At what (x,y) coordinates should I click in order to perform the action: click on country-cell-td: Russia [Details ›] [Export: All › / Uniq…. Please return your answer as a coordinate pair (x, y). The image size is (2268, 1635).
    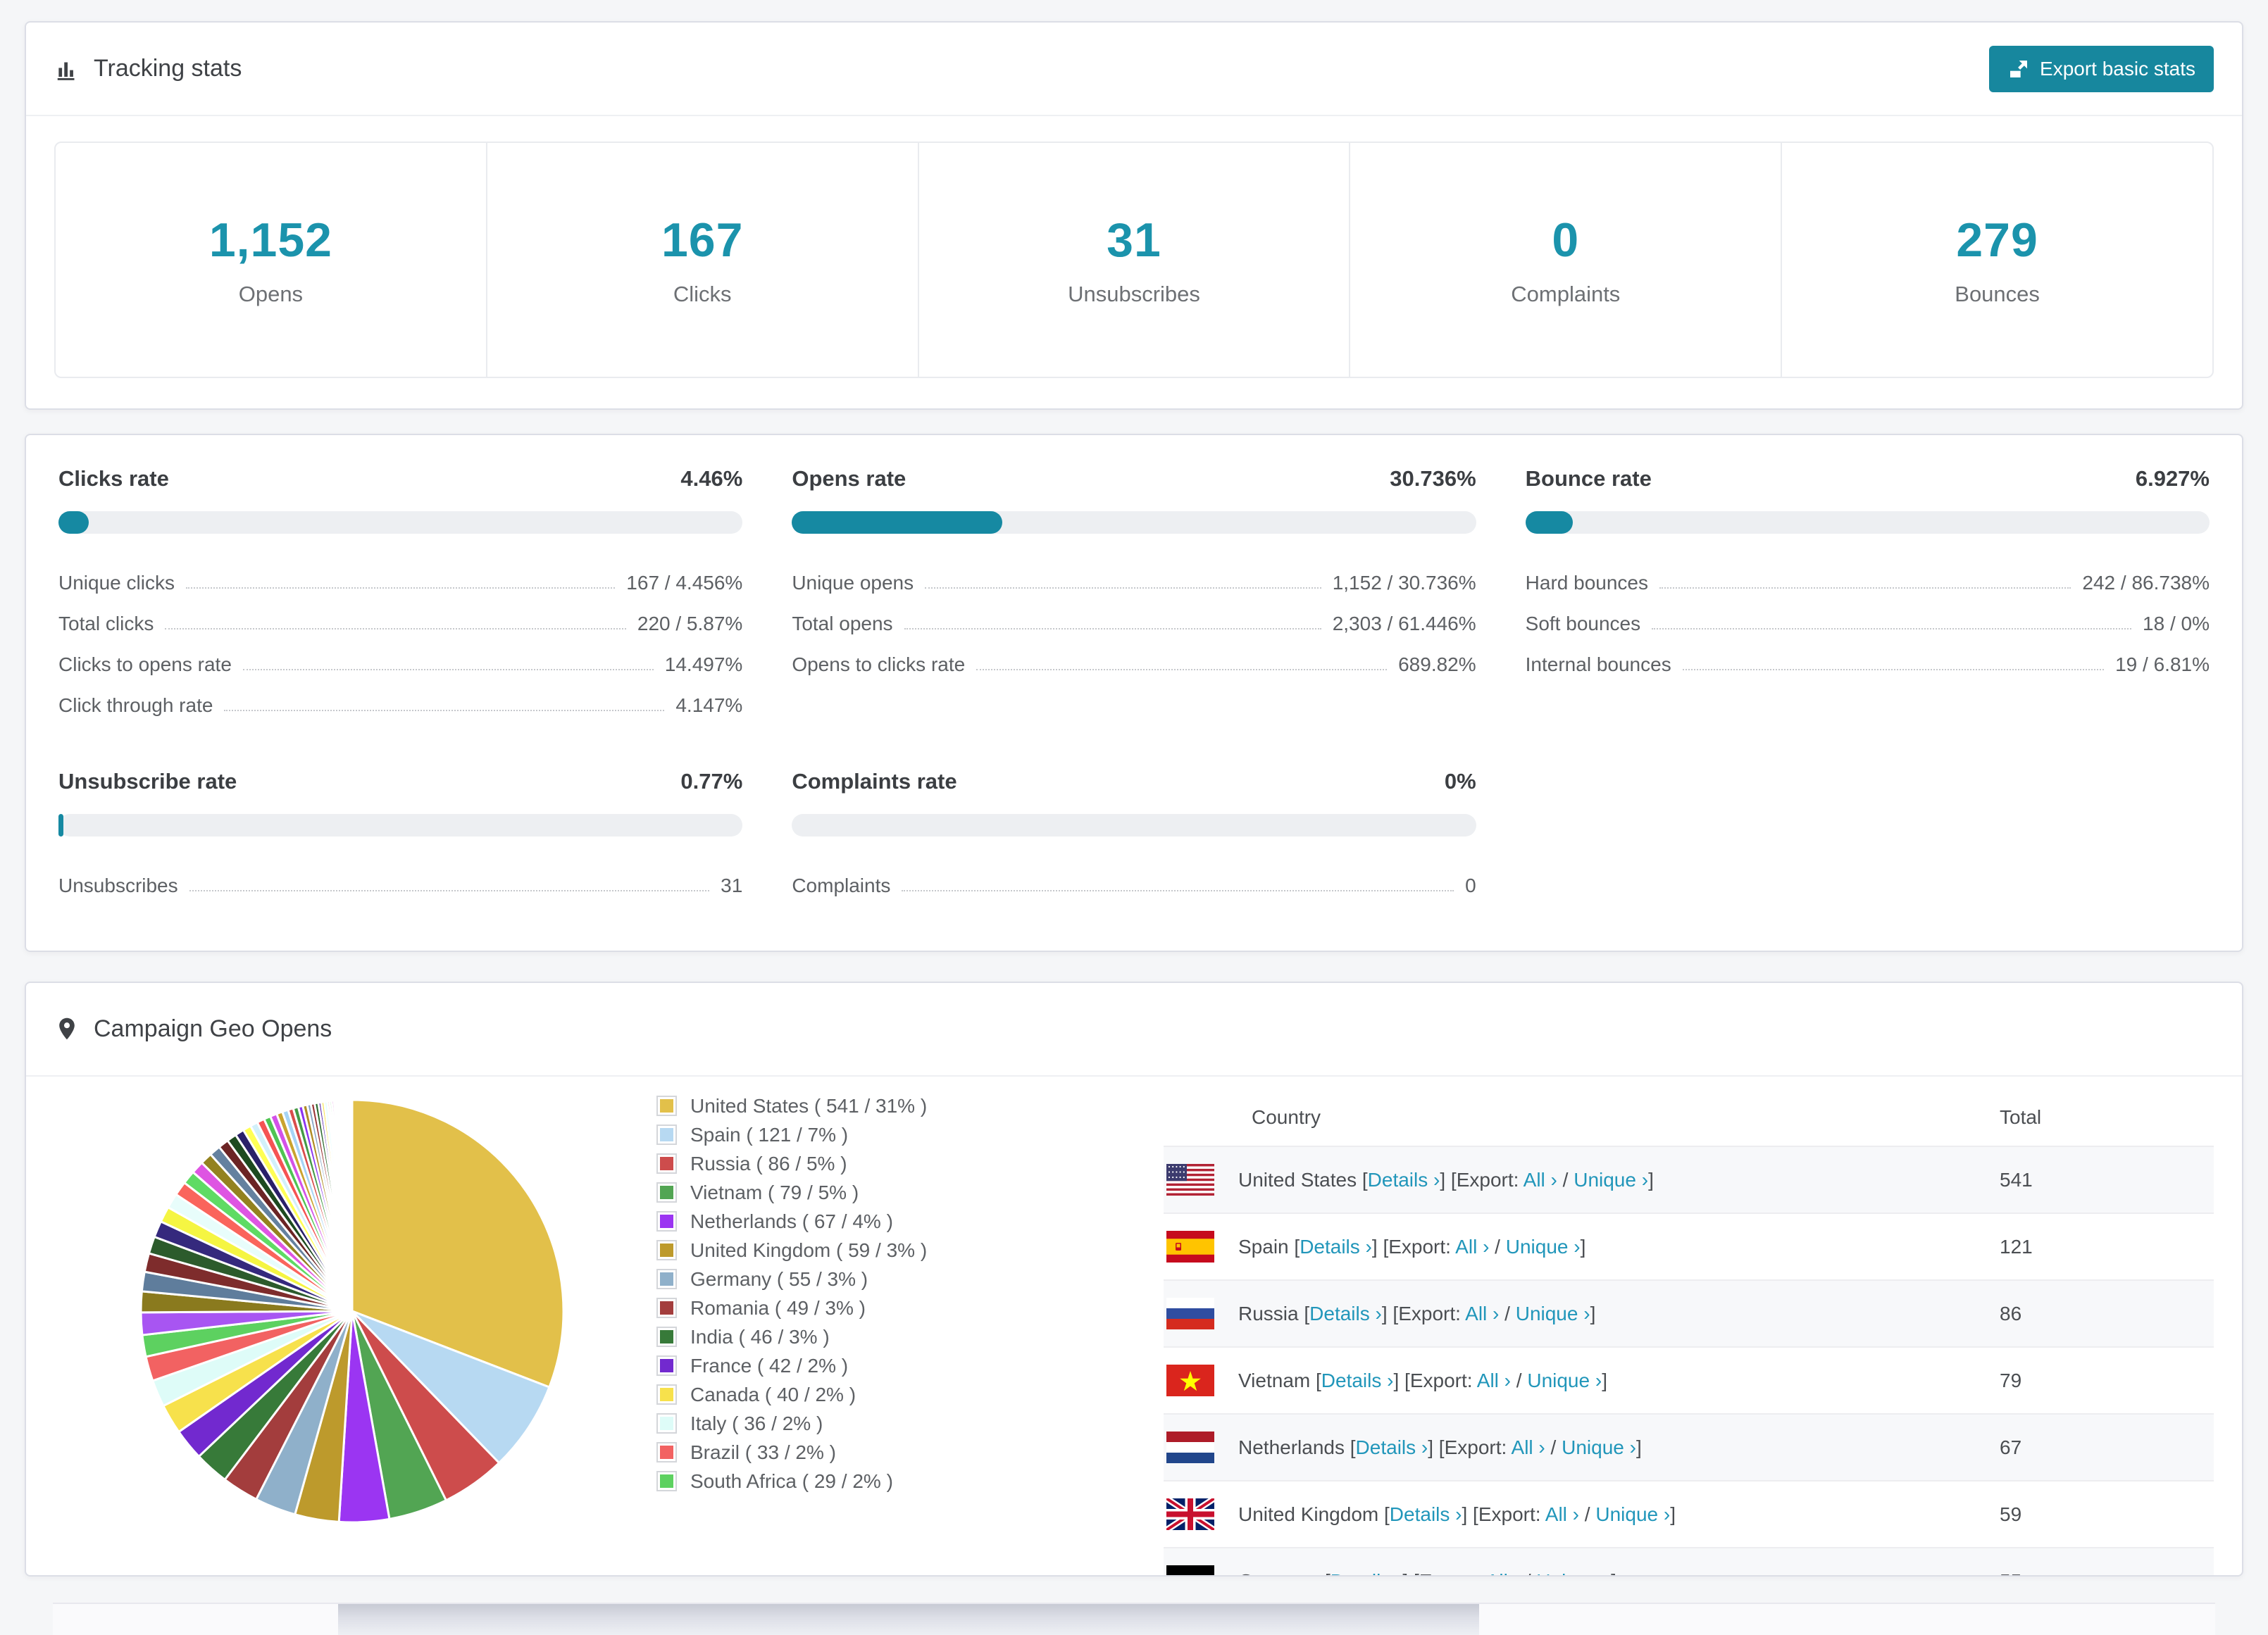
    Looking at the image, I should click on (1582, 1313).